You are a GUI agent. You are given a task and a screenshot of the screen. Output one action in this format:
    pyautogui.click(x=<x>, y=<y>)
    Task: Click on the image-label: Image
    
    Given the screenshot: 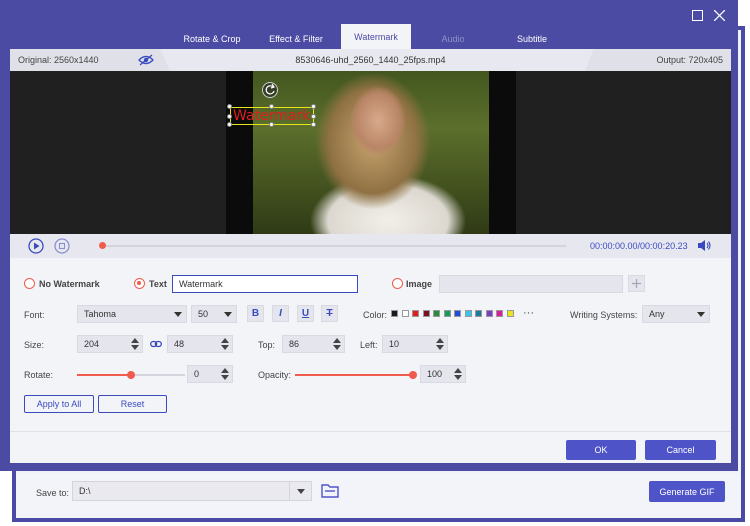 What is the action you would take?
    pyautogui.click(x=419, y=284)
    